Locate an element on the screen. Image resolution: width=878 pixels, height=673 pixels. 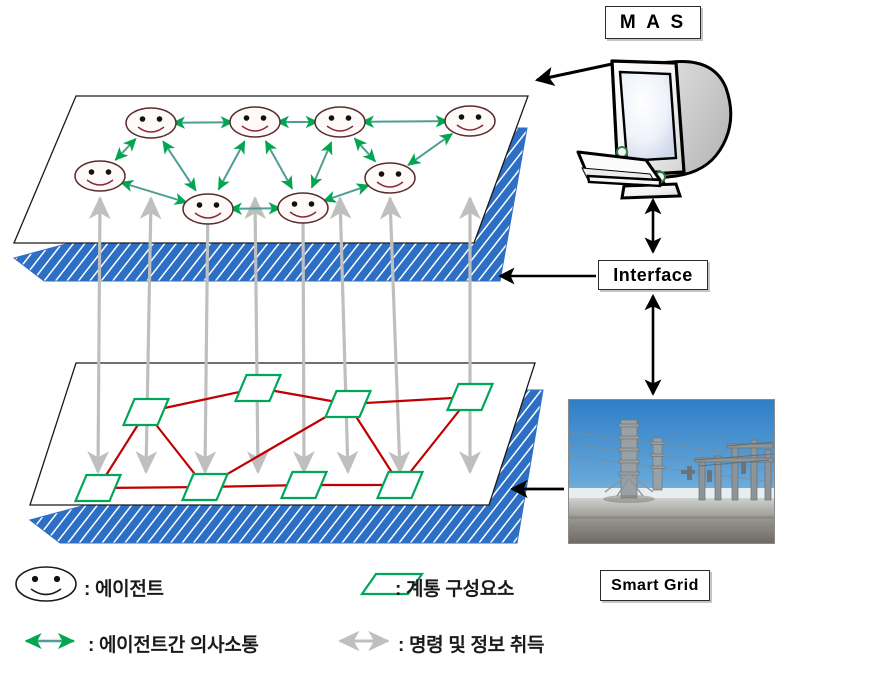
legend-label-agent-communication: : 에이전트간 의사소통 is located at coordinates (173, 645).